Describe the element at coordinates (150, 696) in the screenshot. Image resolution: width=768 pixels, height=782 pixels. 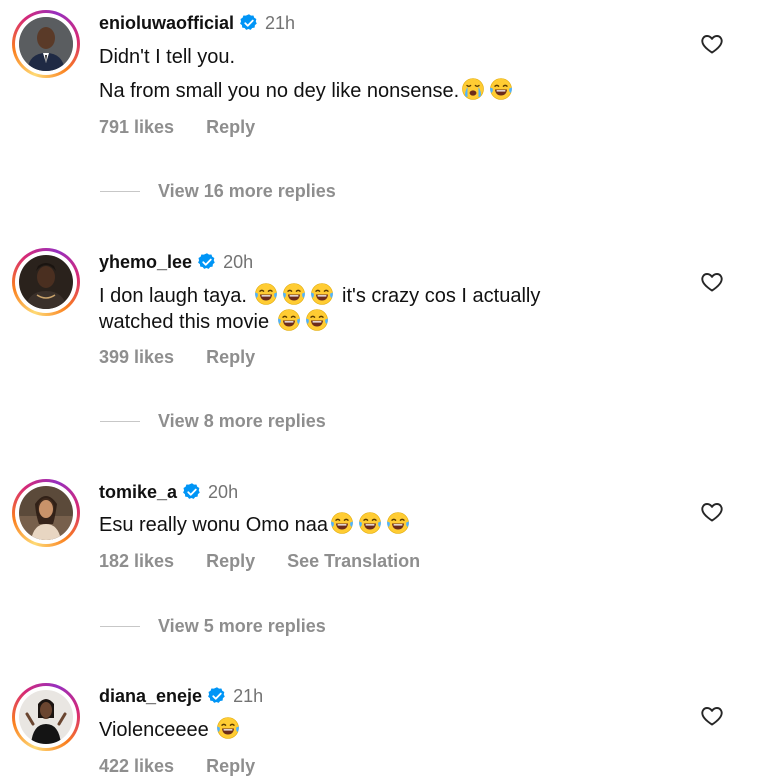
I see `comment-username: diana_eneje` at that location.